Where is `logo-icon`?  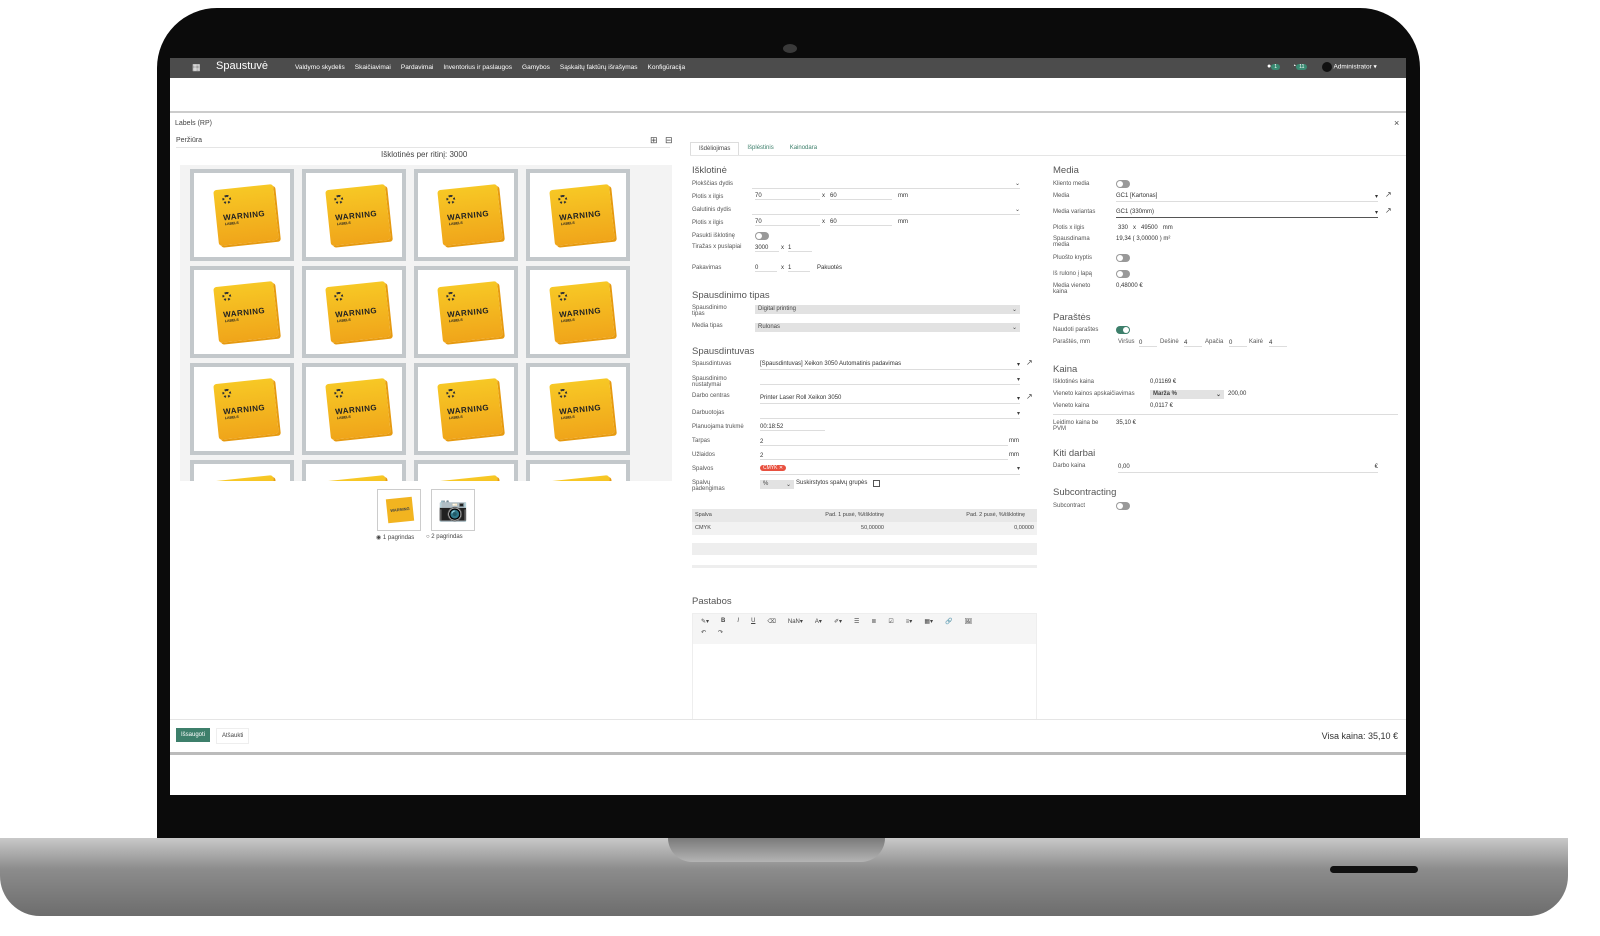
logo-icon is located at coordinates (562, 199).